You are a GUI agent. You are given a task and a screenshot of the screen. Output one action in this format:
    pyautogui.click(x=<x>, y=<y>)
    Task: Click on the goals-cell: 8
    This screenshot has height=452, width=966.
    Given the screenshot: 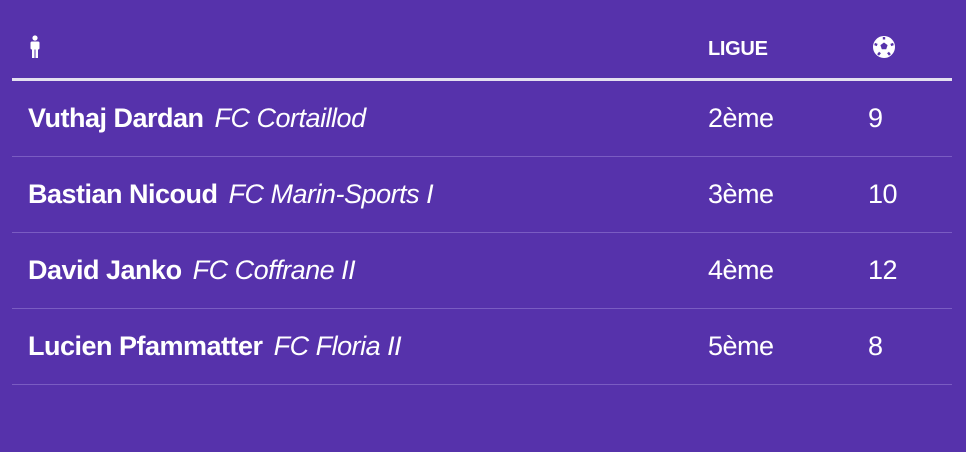 What is the action you would take?
    pyautogui.click(x=875, y=346)
    